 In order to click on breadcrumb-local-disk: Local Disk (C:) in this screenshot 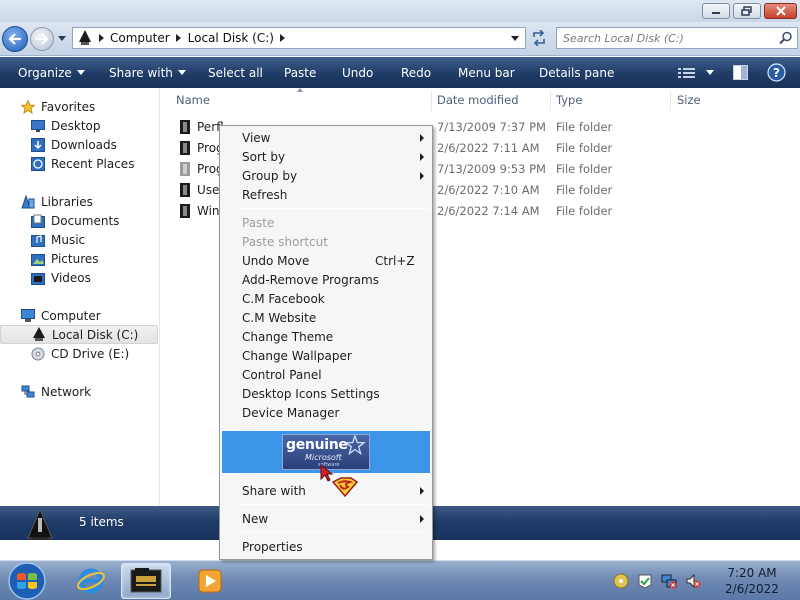, I will do `click(231, 38)`.